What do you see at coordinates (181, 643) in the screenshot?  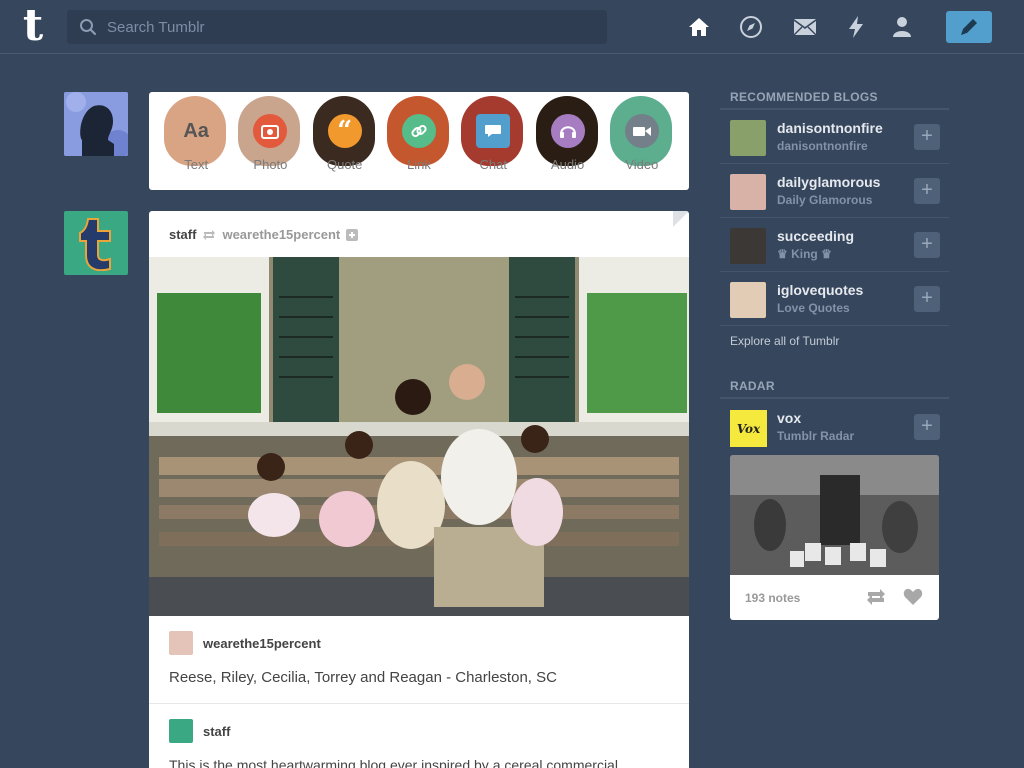 I see `source-avatar` at bounding box center [181, 643].